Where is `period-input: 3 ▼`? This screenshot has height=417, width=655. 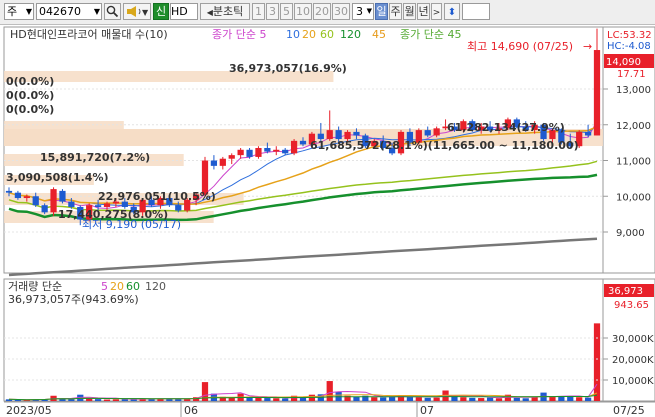
period-input: 3 ▼ is located at coordinates (363, 11).